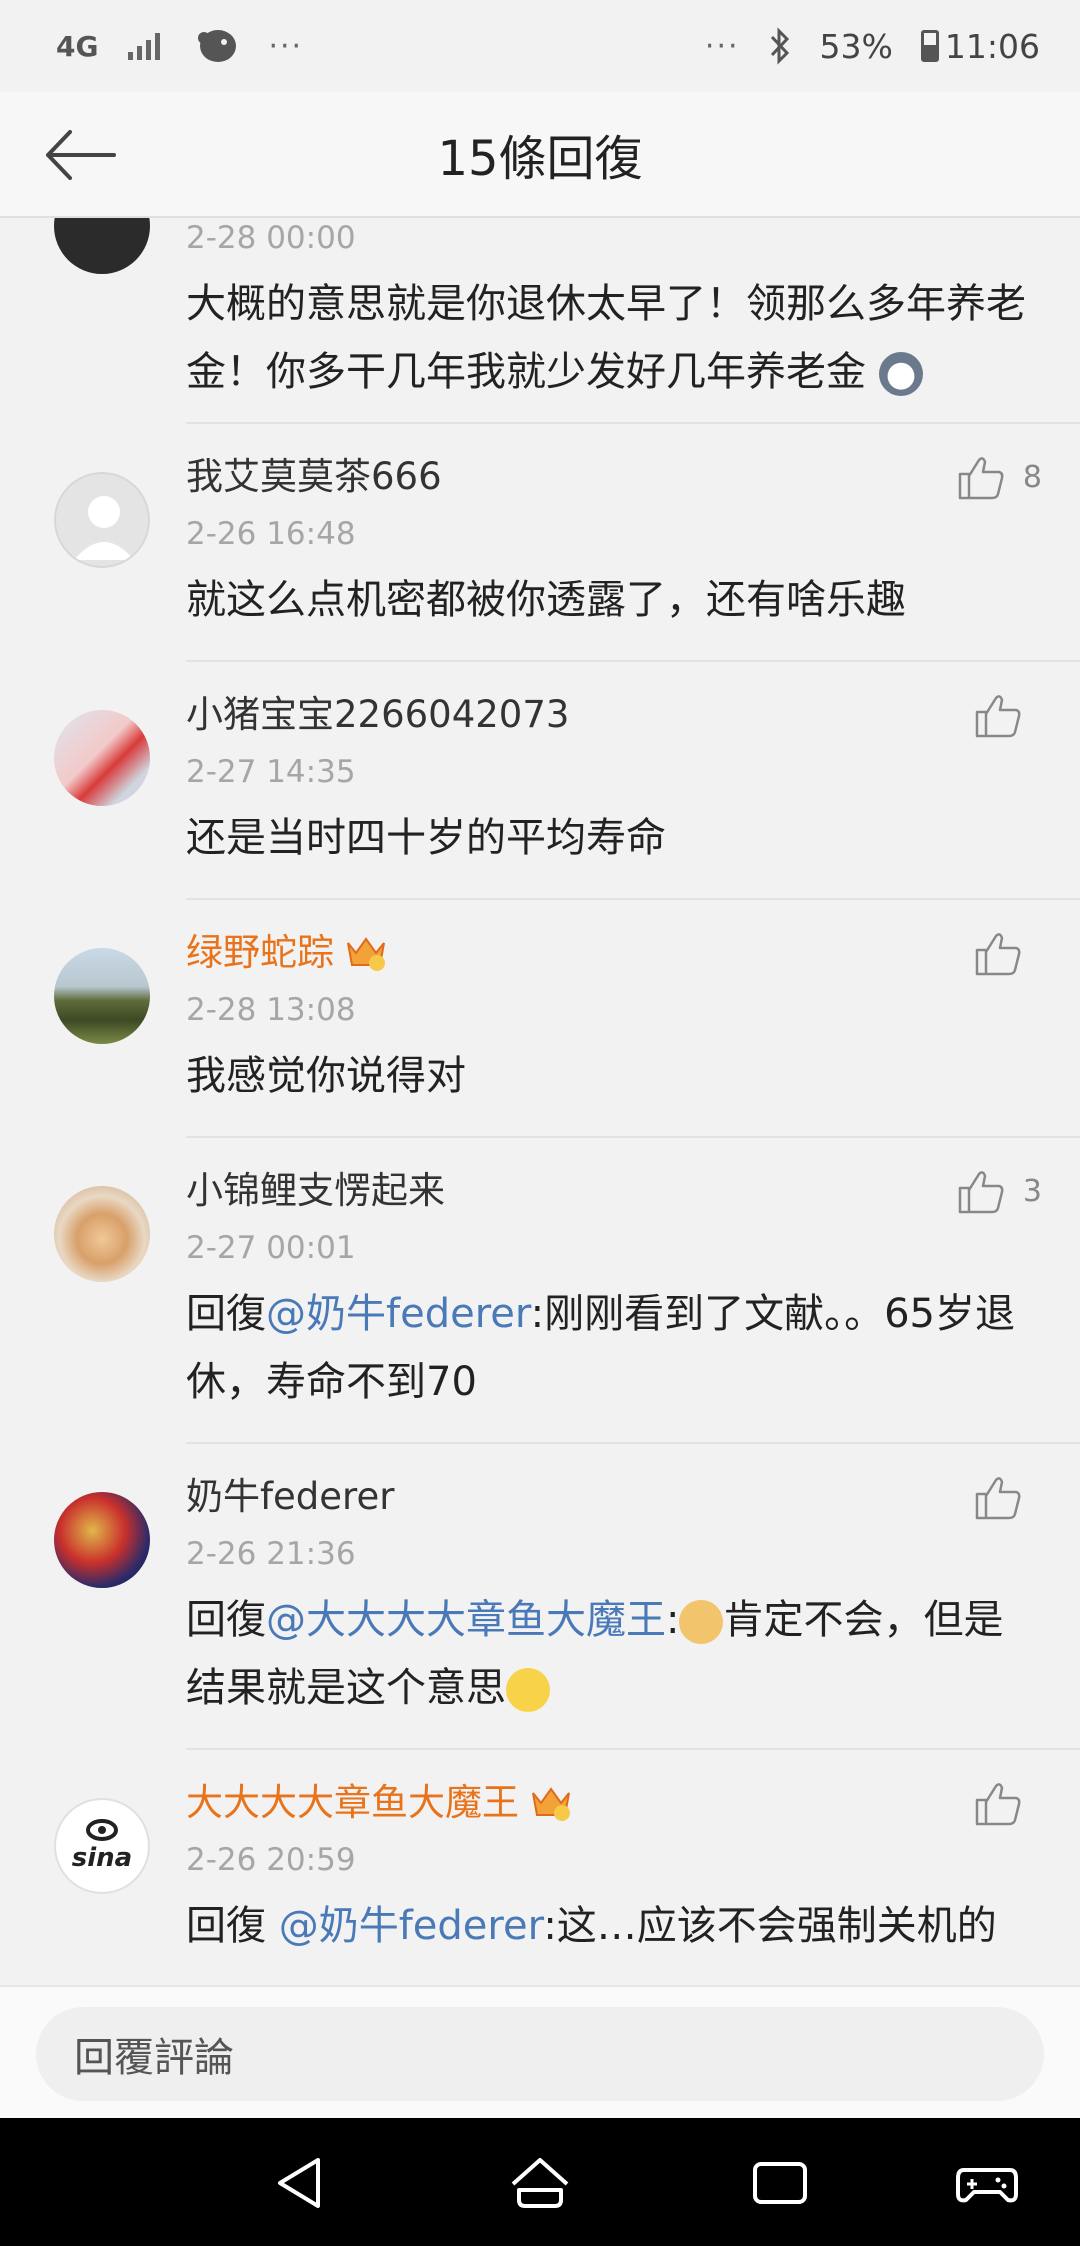 This screenshot has width=1080, height=2246. I want to click on comment-author: 我艾莫莫茶666, so click(613, 477).